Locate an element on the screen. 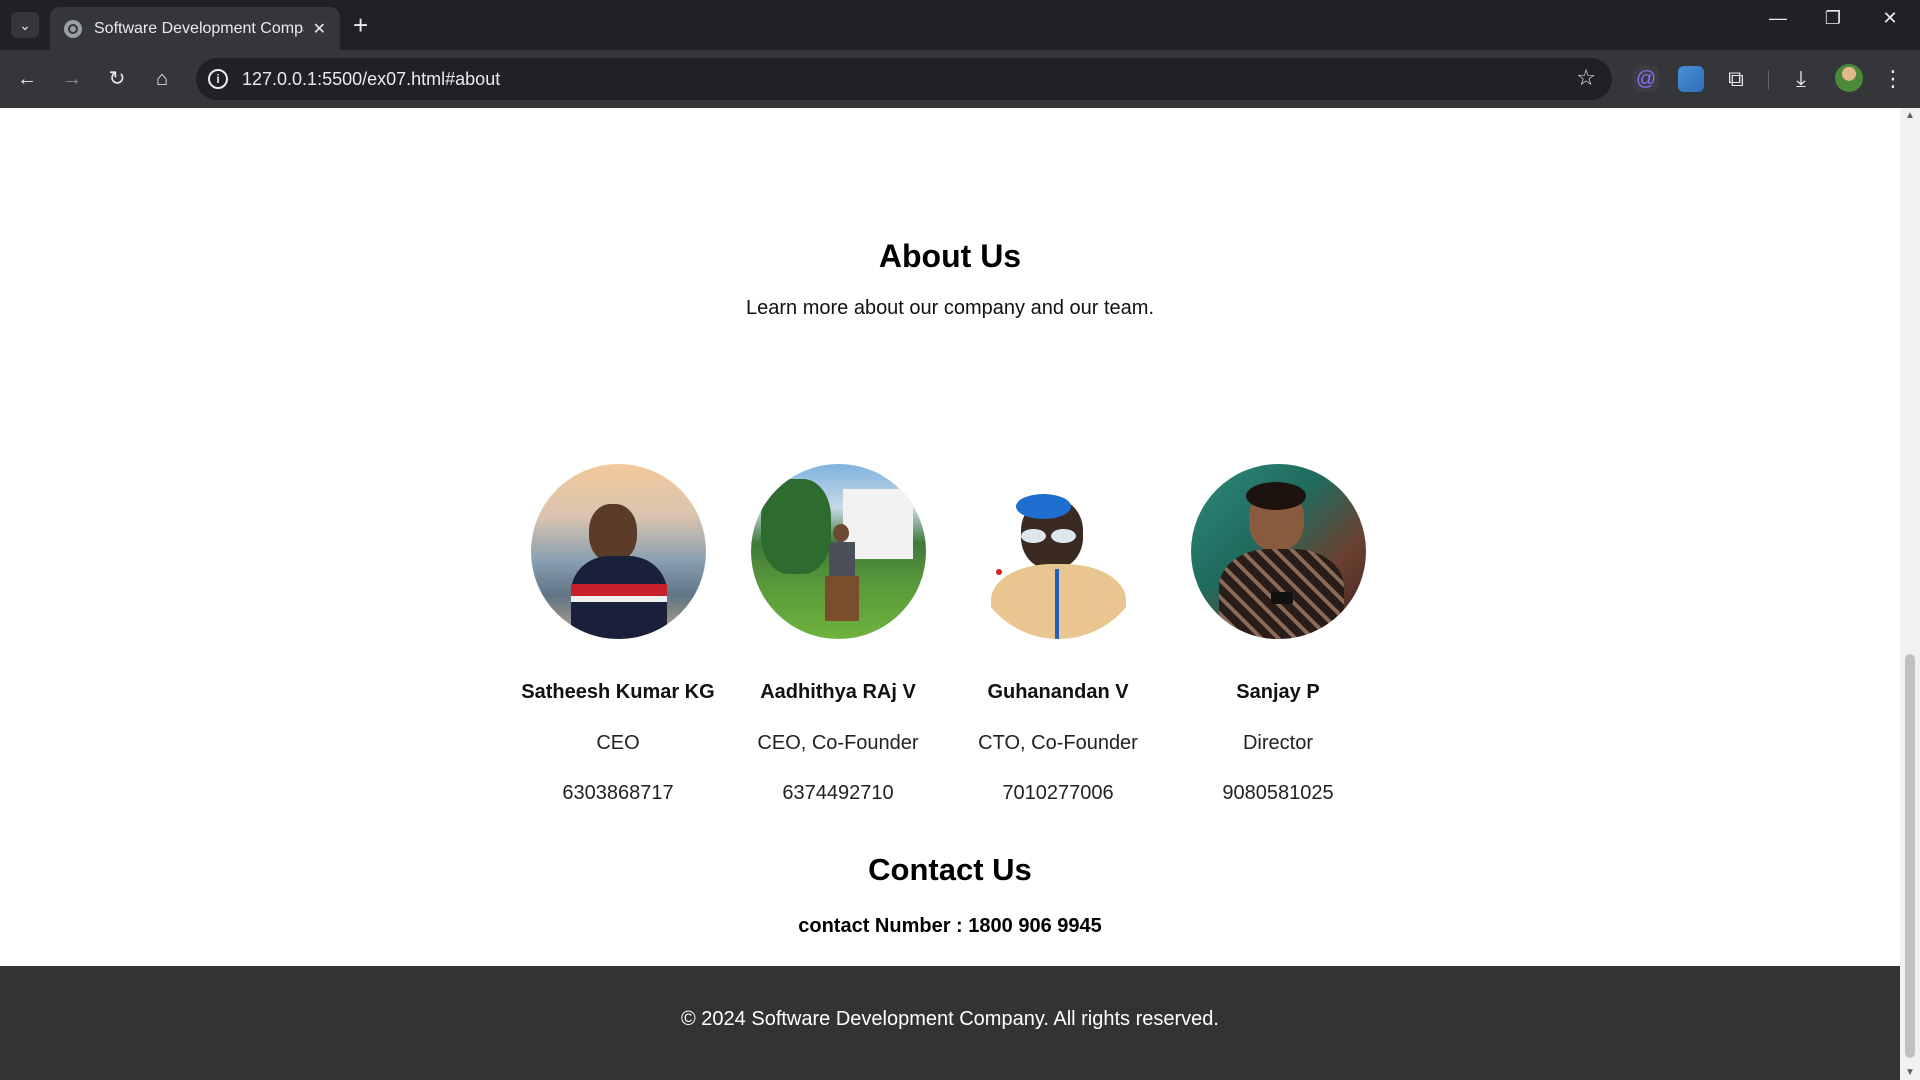  scrollbar-thumb is located at coordinates (1910, 856).